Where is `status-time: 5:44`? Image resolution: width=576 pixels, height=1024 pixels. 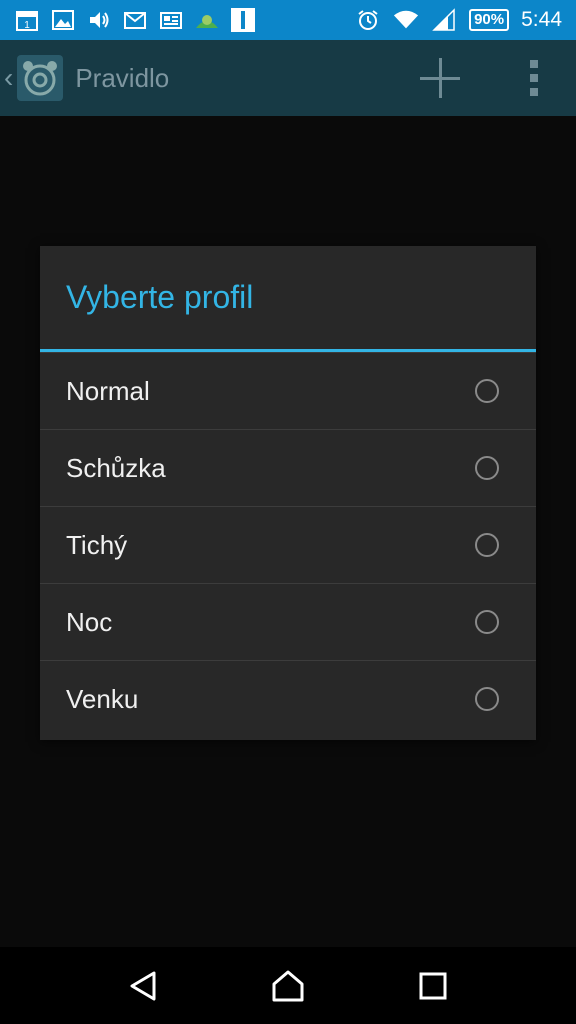
status-time: 5:44 is located at coordinates (541, 19).